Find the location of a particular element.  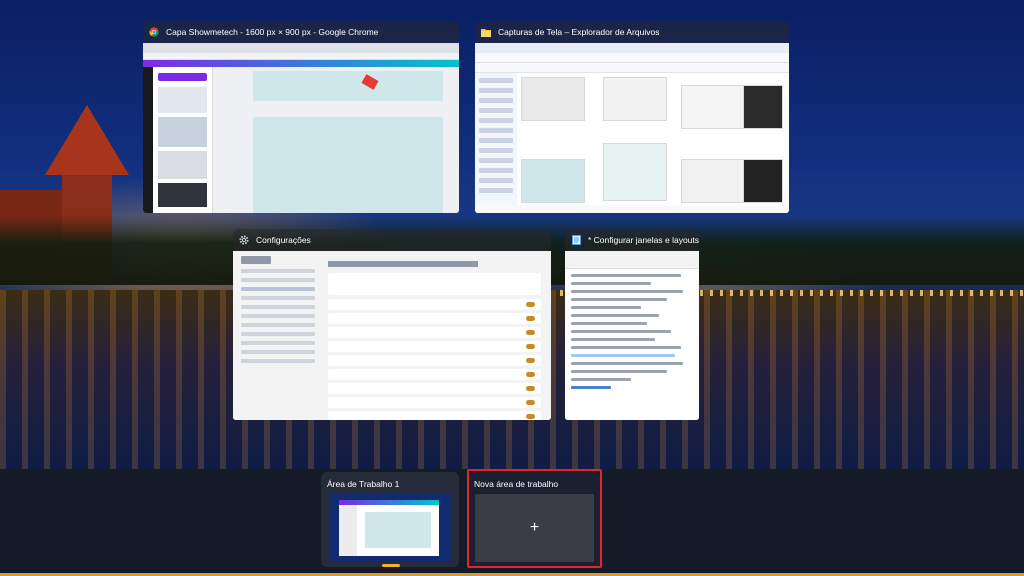

thumb-notepad-body is located at coordinates (632, 335).